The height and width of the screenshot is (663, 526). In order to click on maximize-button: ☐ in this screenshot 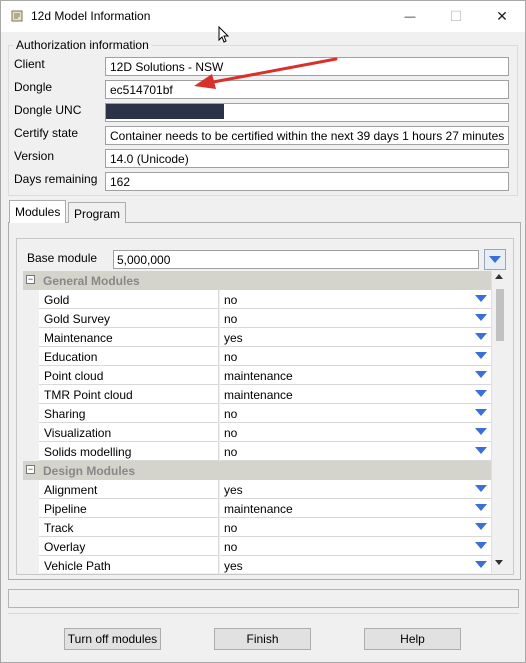, I will do `click(456, 16)`.